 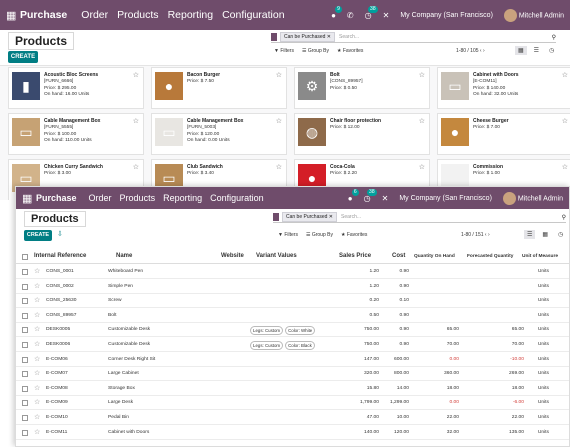 I want to click on menu-products: Products, so click(x=138, y=198).